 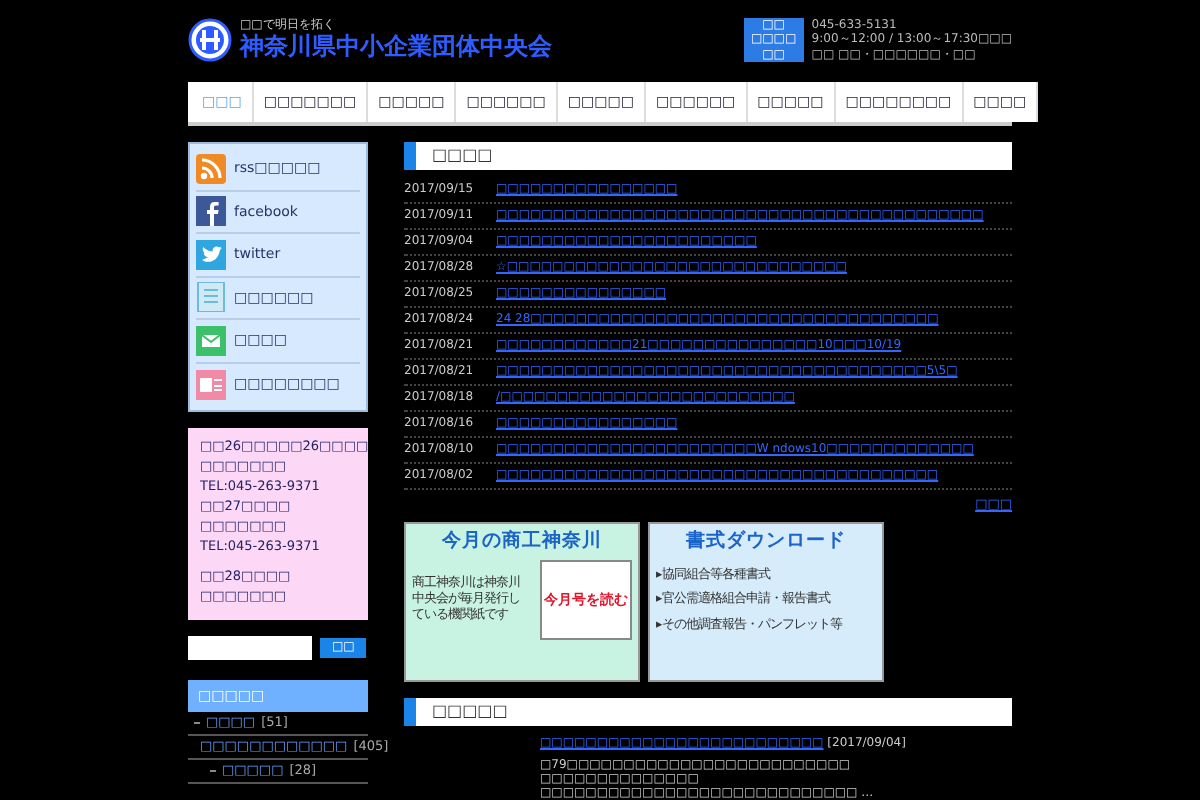 What do you see at coordinates (211, 168) in the screenshot?
I see `rss-icon` at bounding box center [211, 168].